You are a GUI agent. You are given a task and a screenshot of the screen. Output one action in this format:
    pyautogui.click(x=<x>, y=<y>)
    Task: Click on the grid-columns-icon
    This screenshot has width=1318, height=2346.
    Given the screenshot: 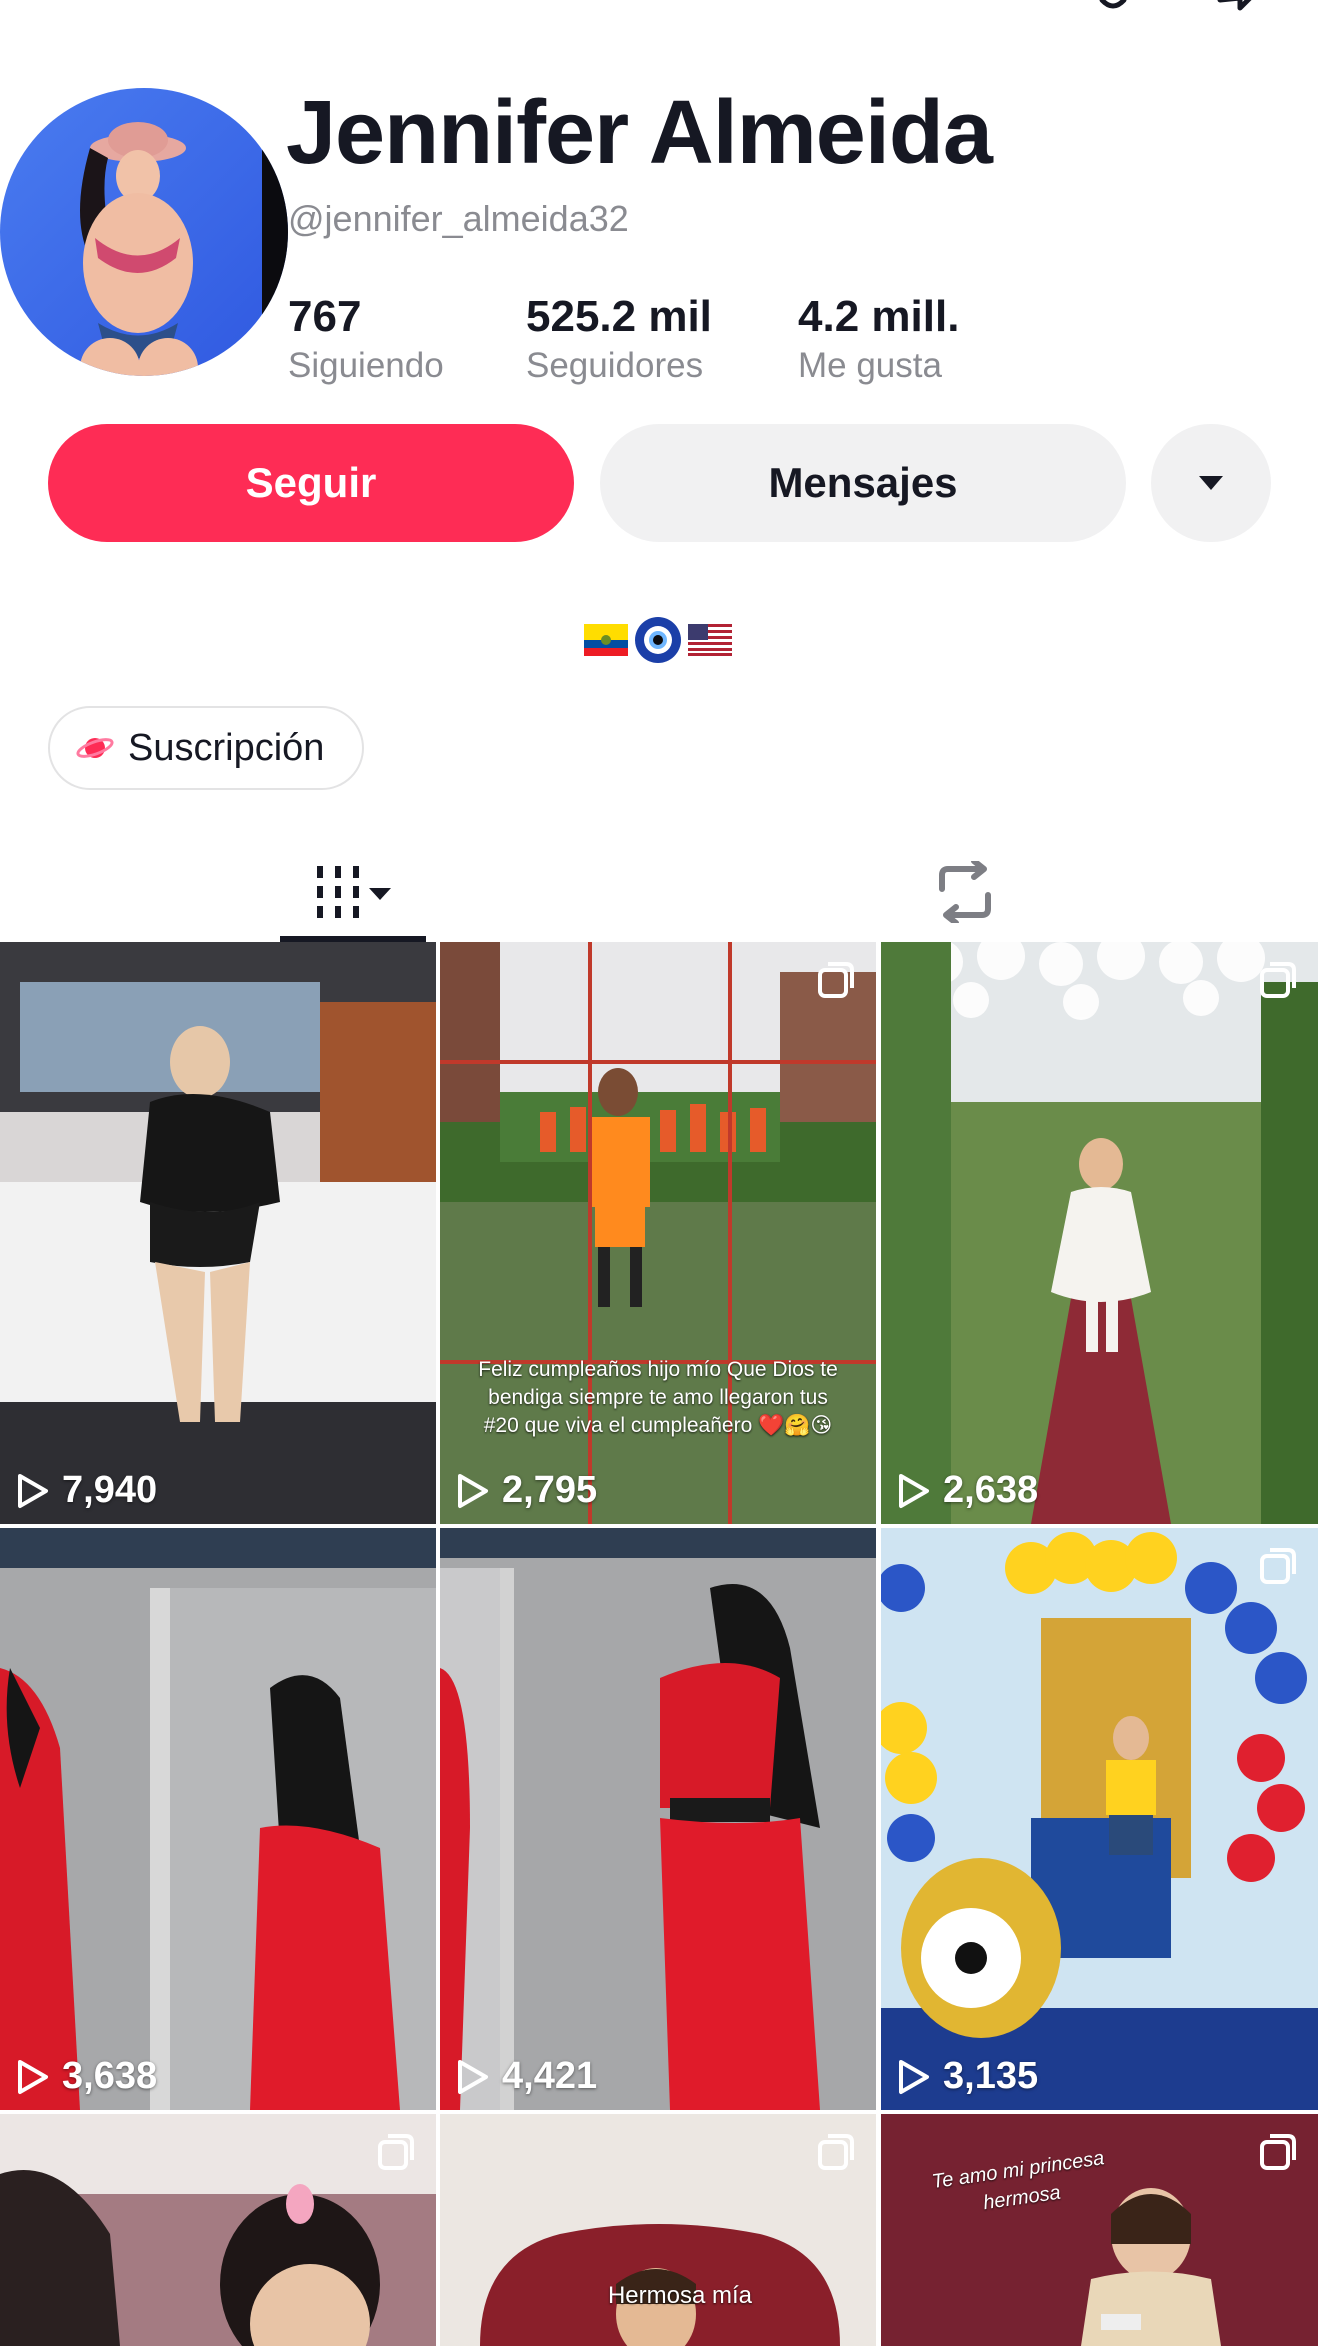 What is the action you would take?
    pyautogui.click(x=354, y=892)
    